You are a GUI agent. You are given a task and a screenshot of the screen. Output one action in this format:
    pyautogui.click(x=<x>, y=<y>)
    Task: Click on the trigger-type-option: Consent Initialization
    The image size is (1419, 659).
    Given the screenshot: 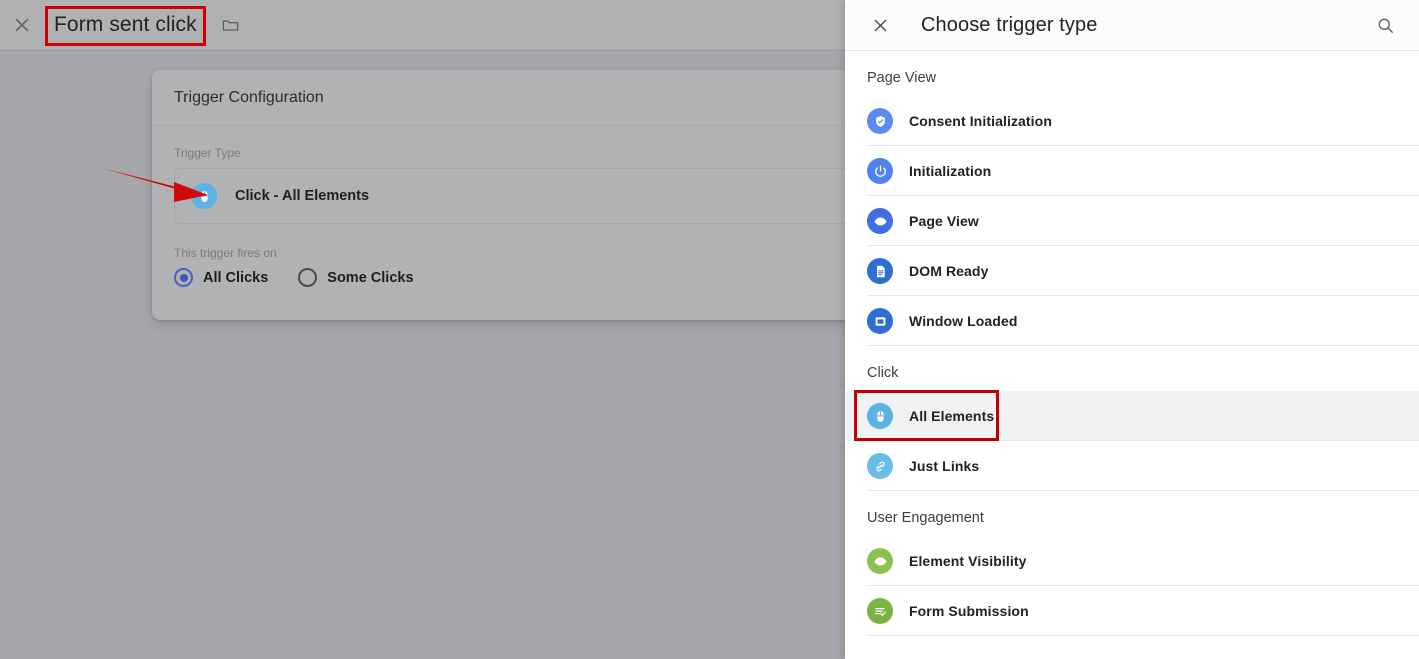 What is the action you would take?
    pyautogui.click(x=1132, y=121)
    